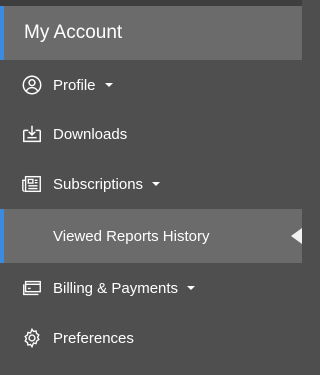 Image resolution: width=320 pixels, height=375 pixels. Describe the element at coordinates (2, 236) in the screenshot. I see `selected-accent-bar` at that location.